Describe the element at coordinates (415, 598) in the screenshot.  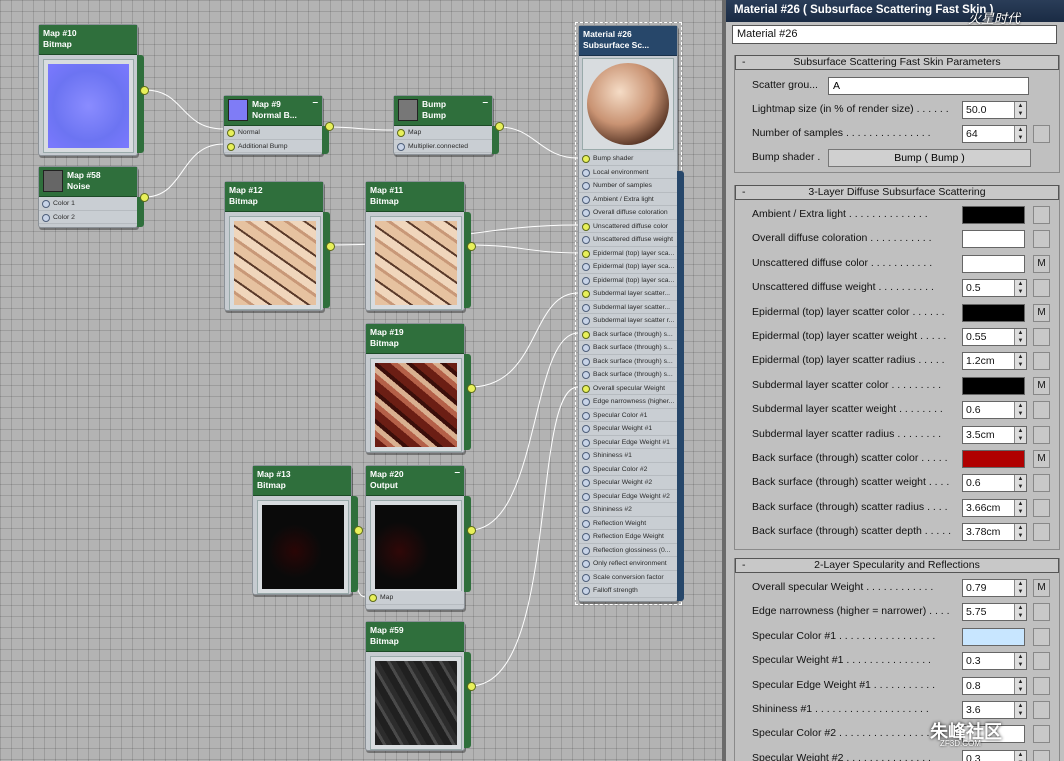
I see `input-slot: Map` at that location.